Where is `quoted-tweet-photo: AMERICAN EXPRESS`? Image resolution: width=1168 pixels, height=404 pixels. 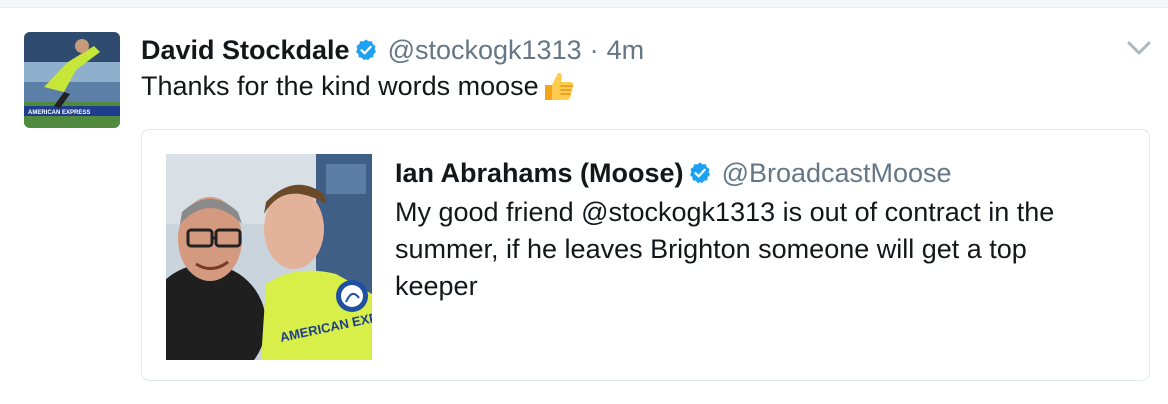
quoted-tweet-photo: AMERICAN EXPRESS is located at coordinates (269, 257).